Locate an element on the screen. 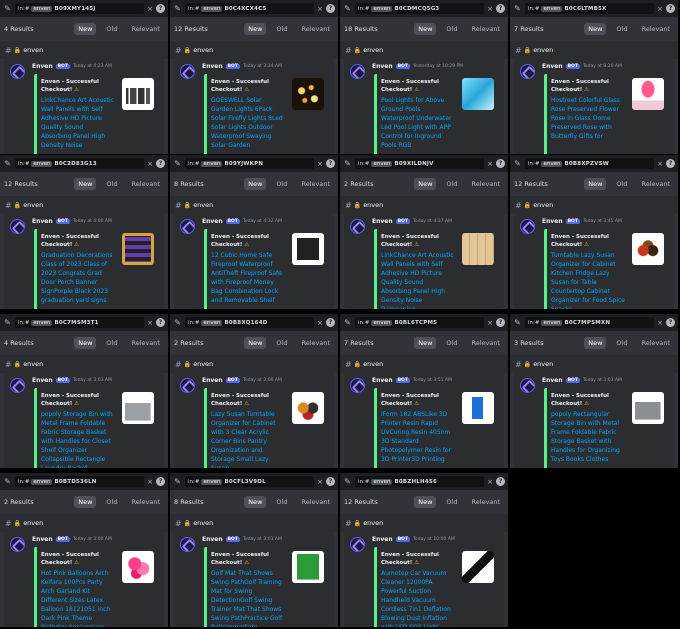 The height and width of the screenshot is (629, 680). search-input: in:# enven B09XILDNJV is located at coordinates (420, 163).